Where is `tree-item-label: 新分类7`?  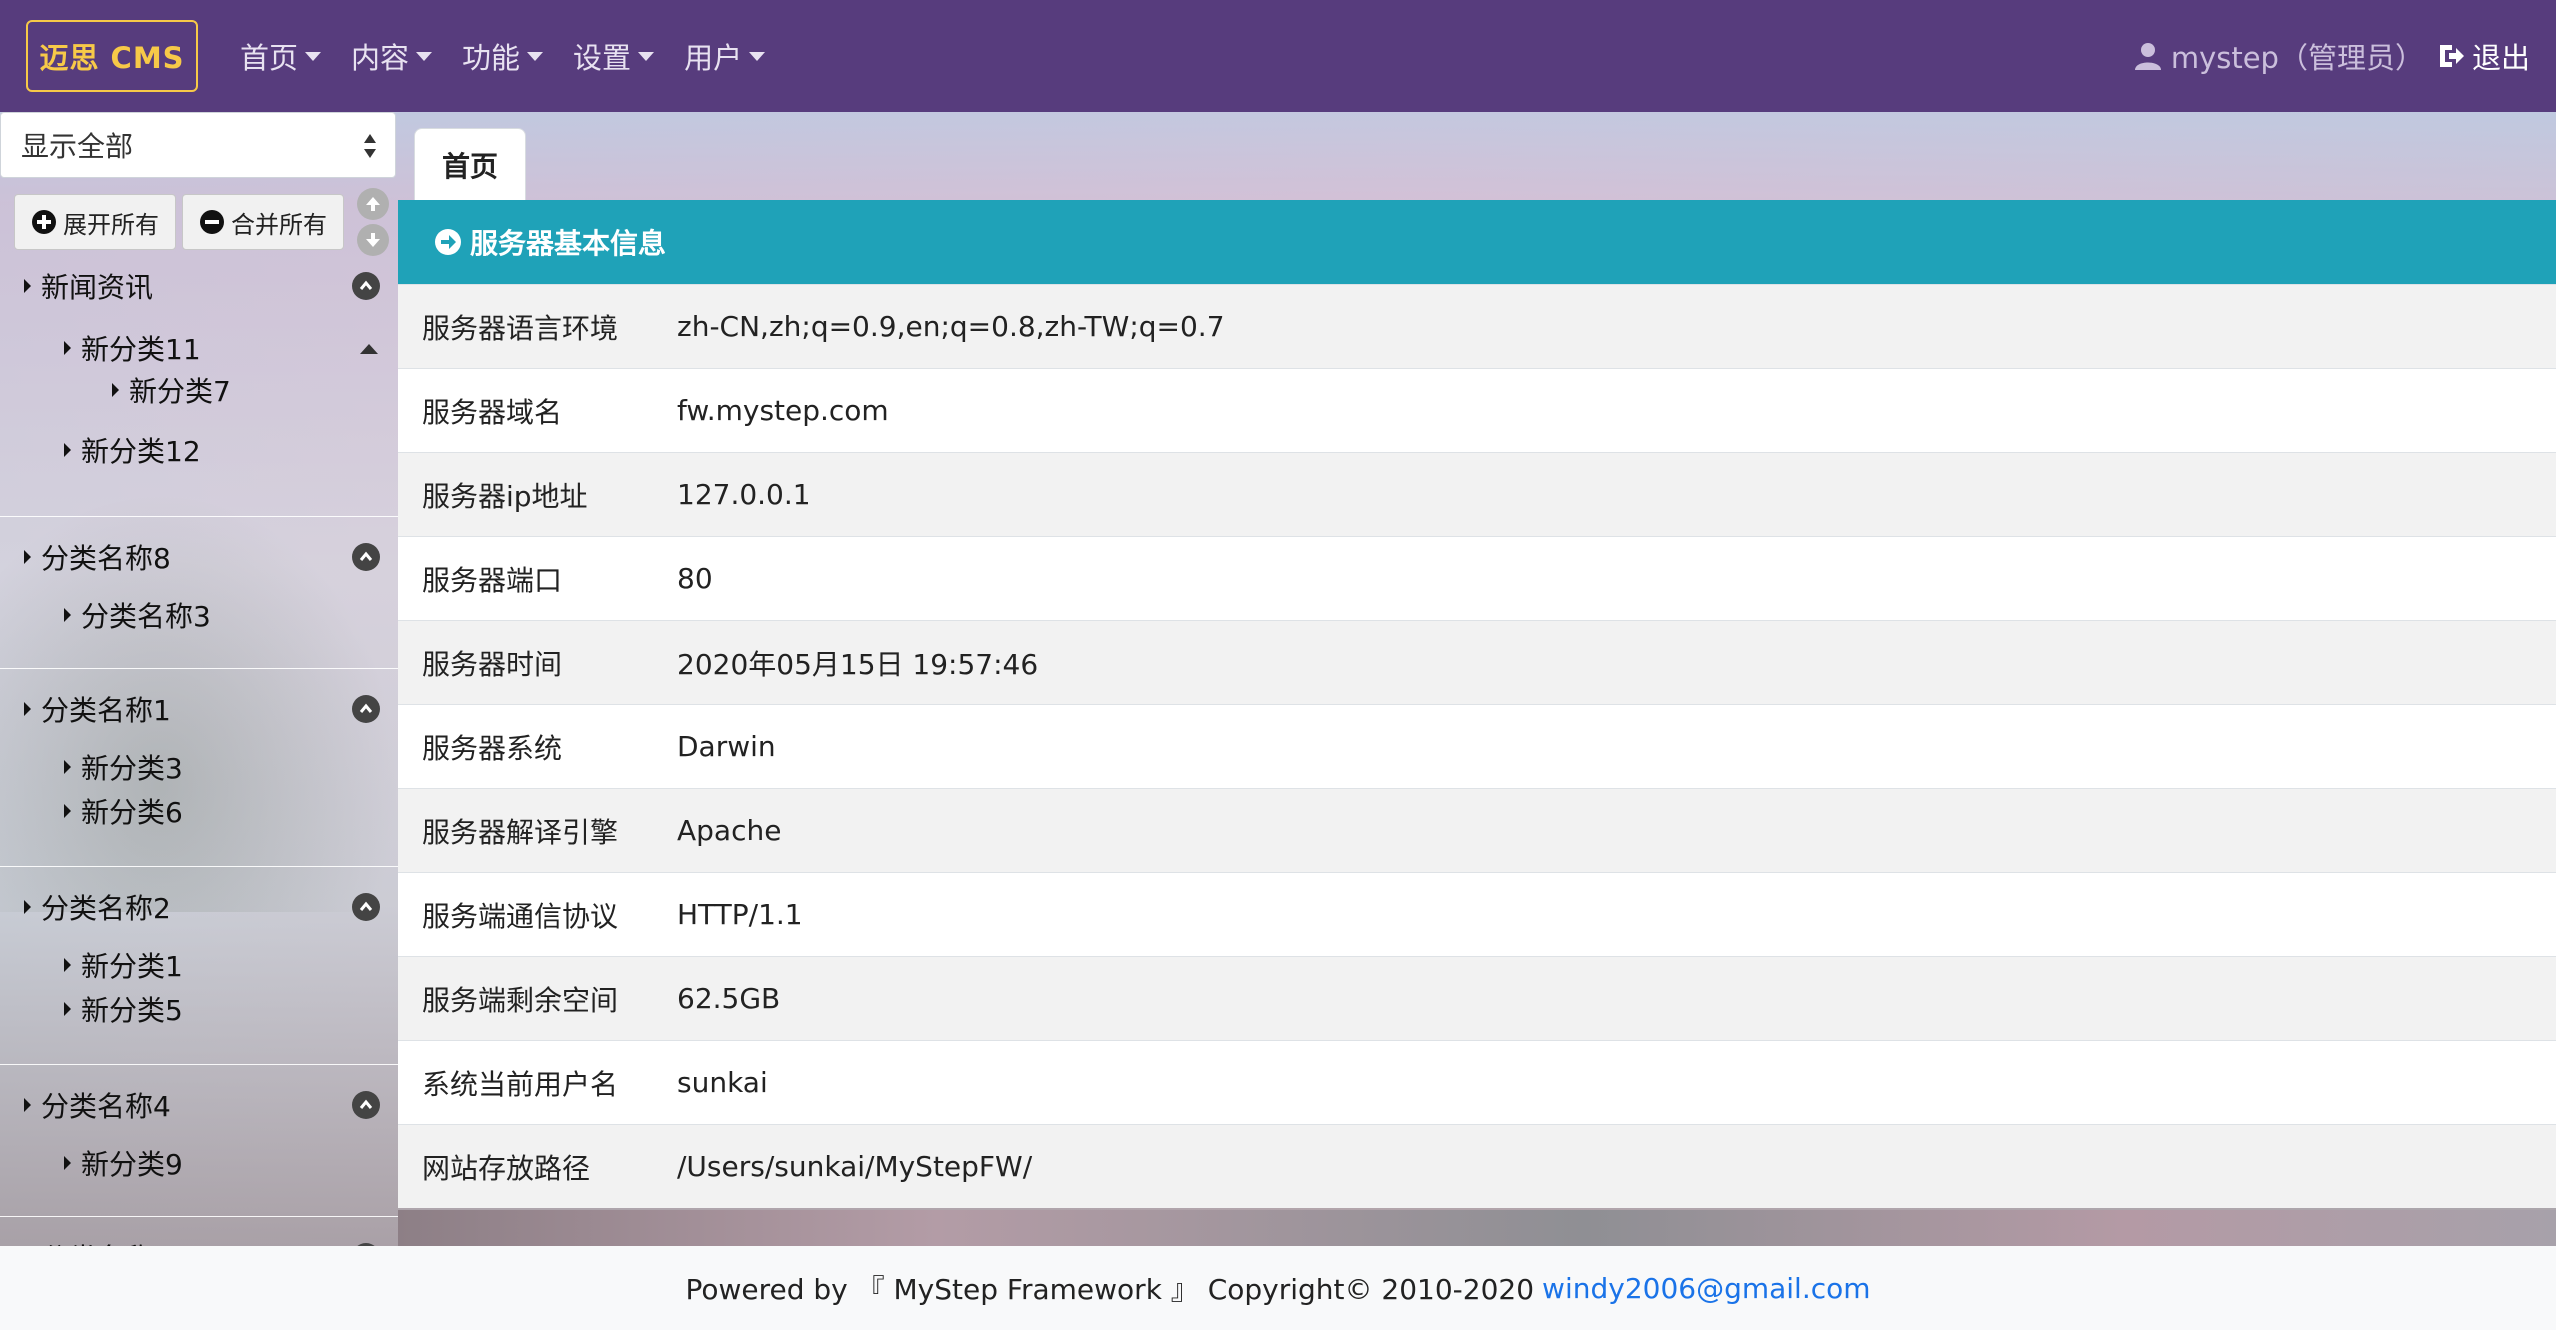
tree-item-label: 新分类7 is located at coordinates (180, 391).